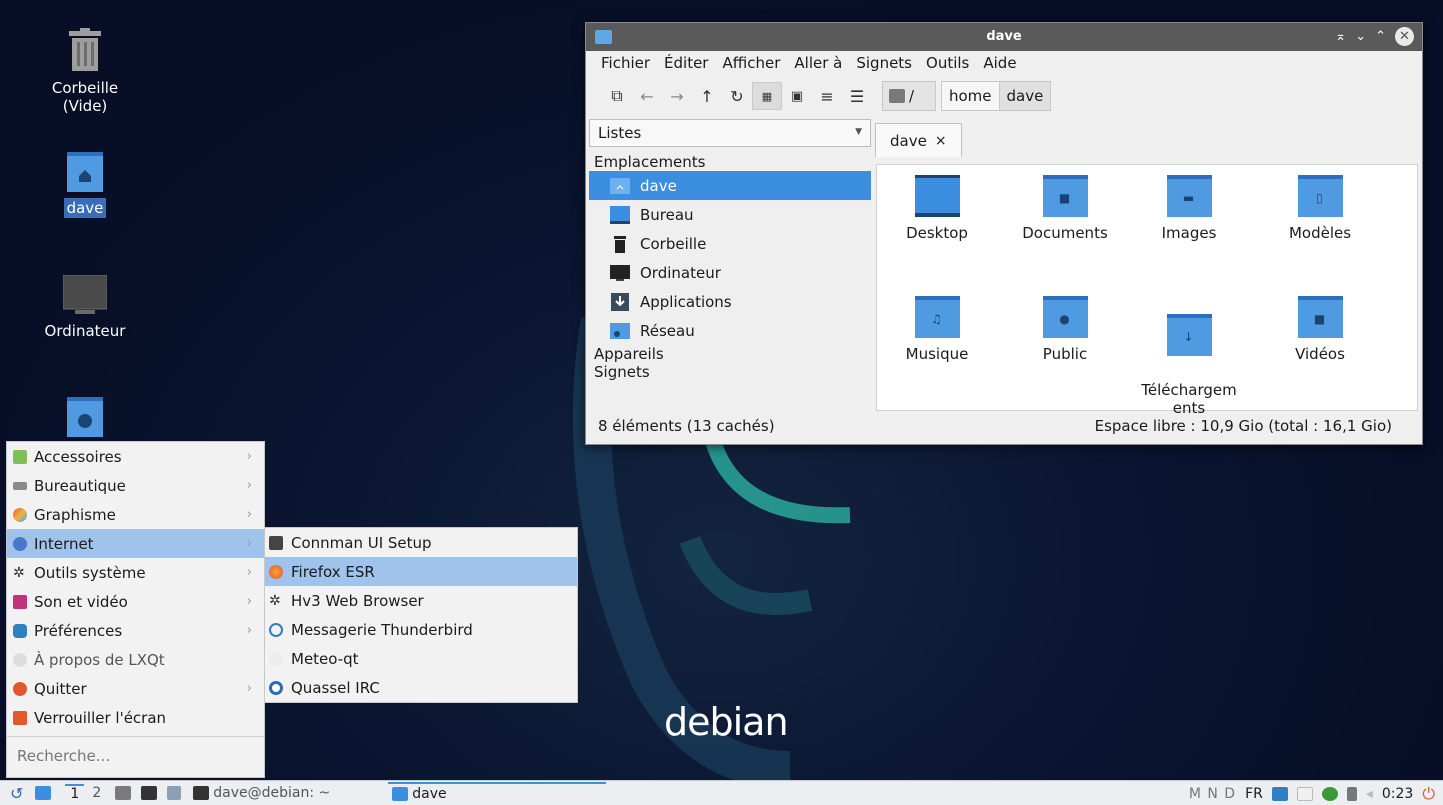 Image resolution: width=1443 pixels, height=805 pixels. What do you see at coordinates (730, 272) in the screenshot?
I see `place-ordinateur: Ordinateur` at bounding box center [730, 272].